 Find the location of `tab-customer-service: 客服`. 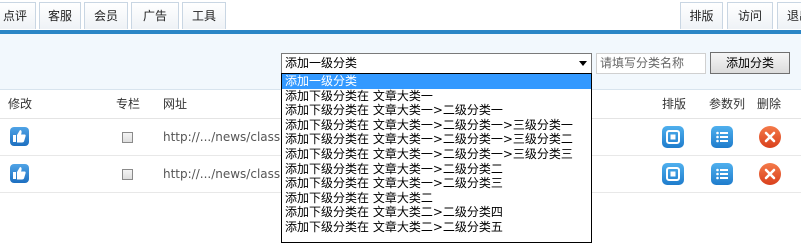

tab-customer-service: 客服 is located at coordinates (60, 15).